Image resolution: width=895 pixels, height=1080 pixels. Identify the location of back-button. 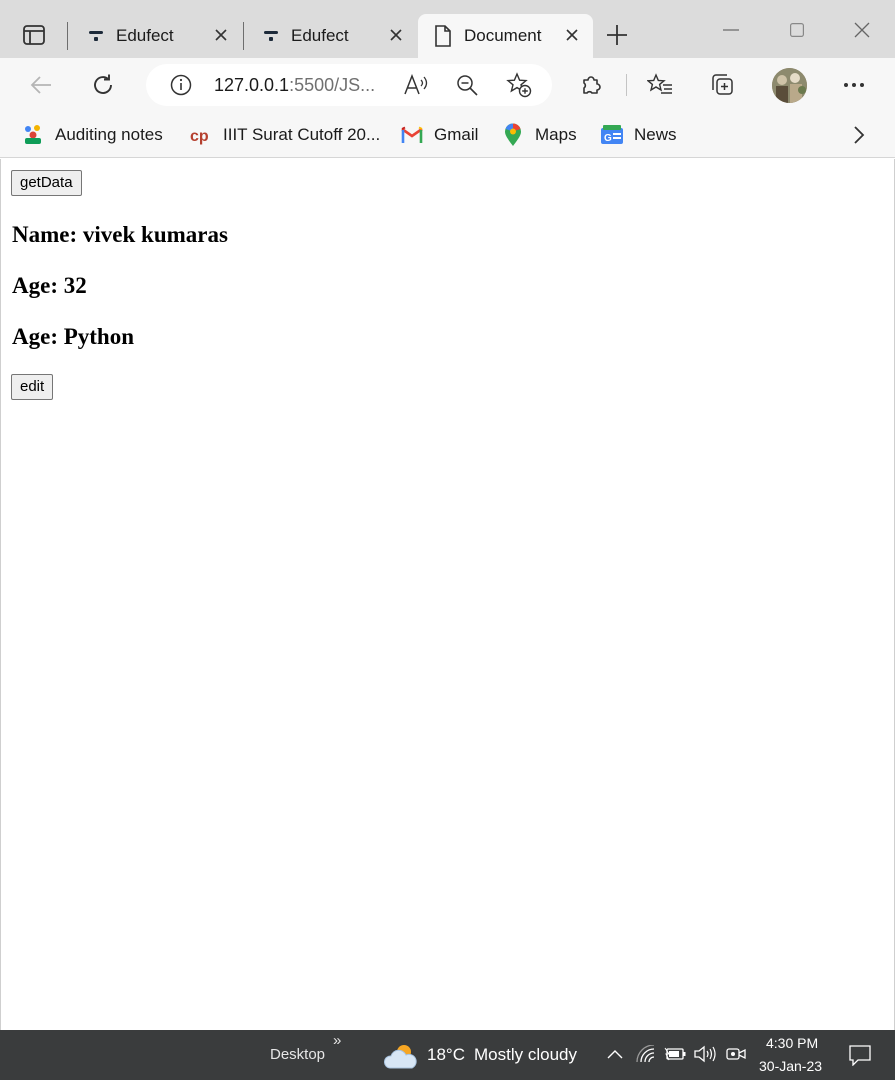
(41, 85).